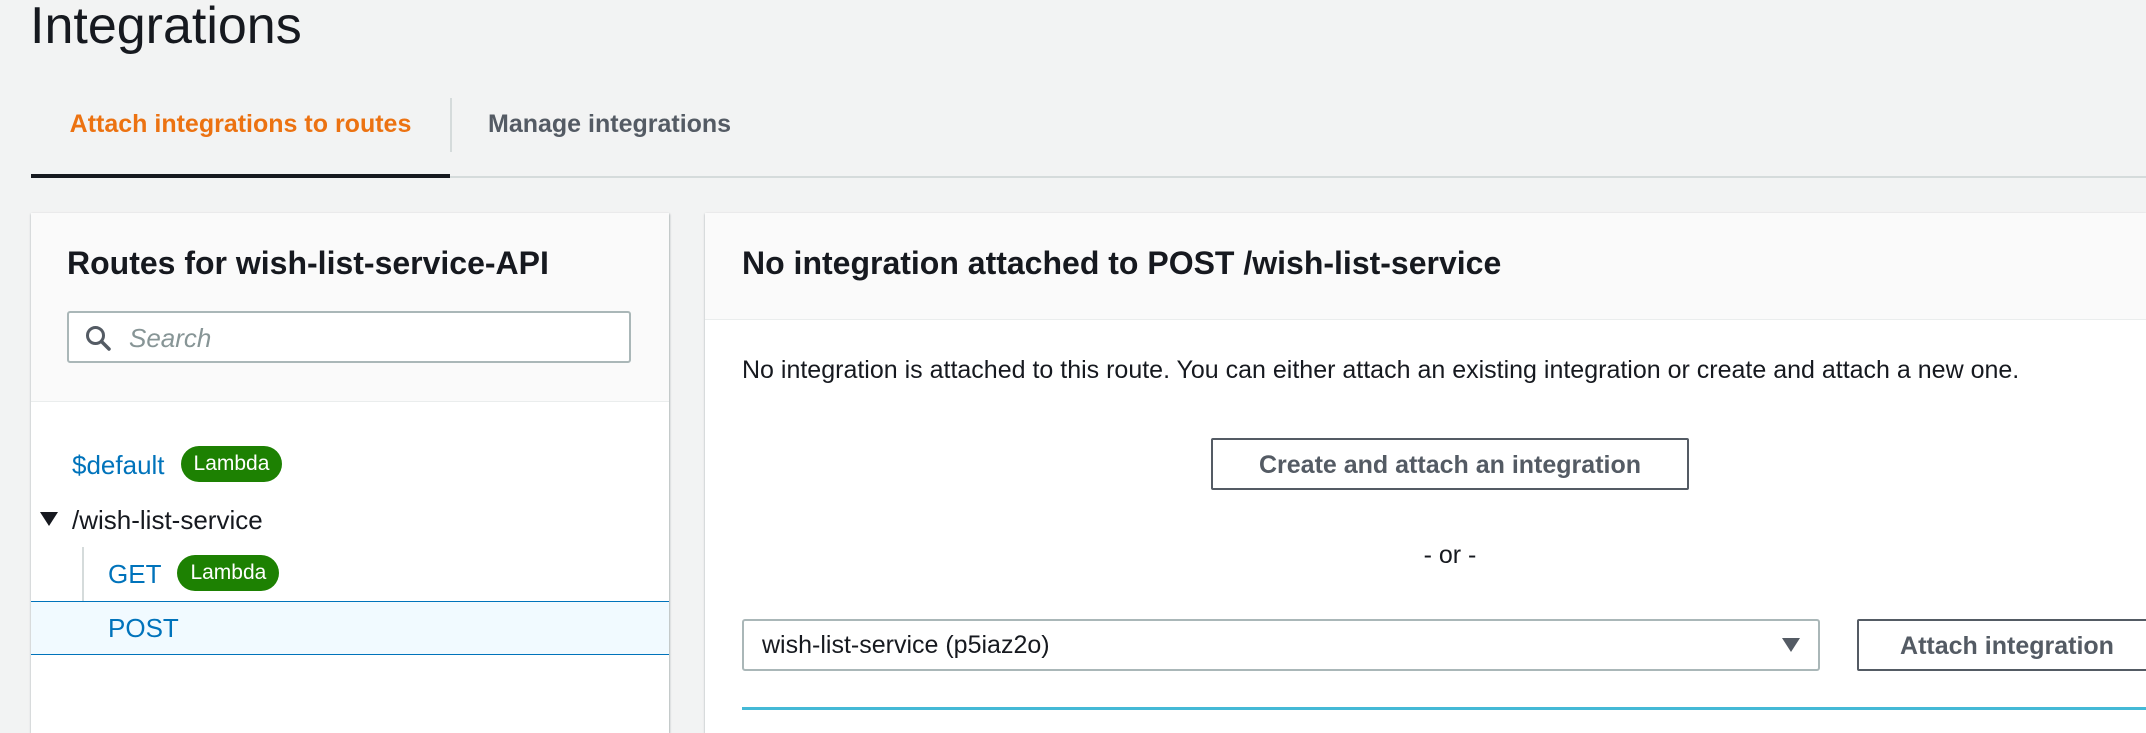 This screenshot has height=733, width=2146. What do you see at coordinates (308, 263) in the screenshot?
I see `routes-panel-title: Routes for wish-list-service-API` at bounding box center [308, 263].